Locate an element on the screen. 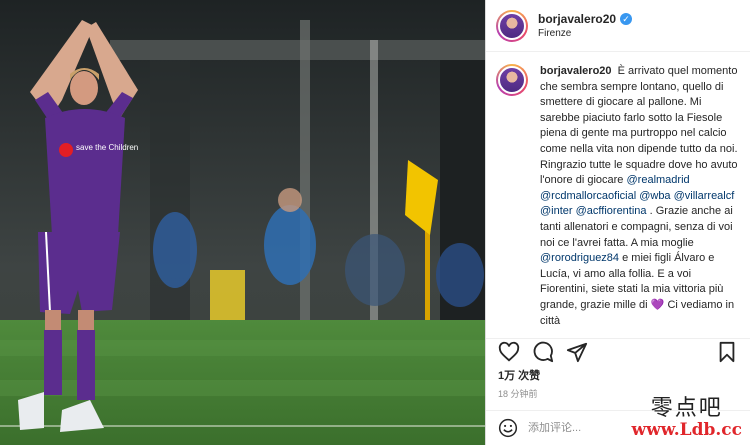 The image size is (750, 445). post-timestamp: 18 分钟前 is located at coordinates (518, 393).